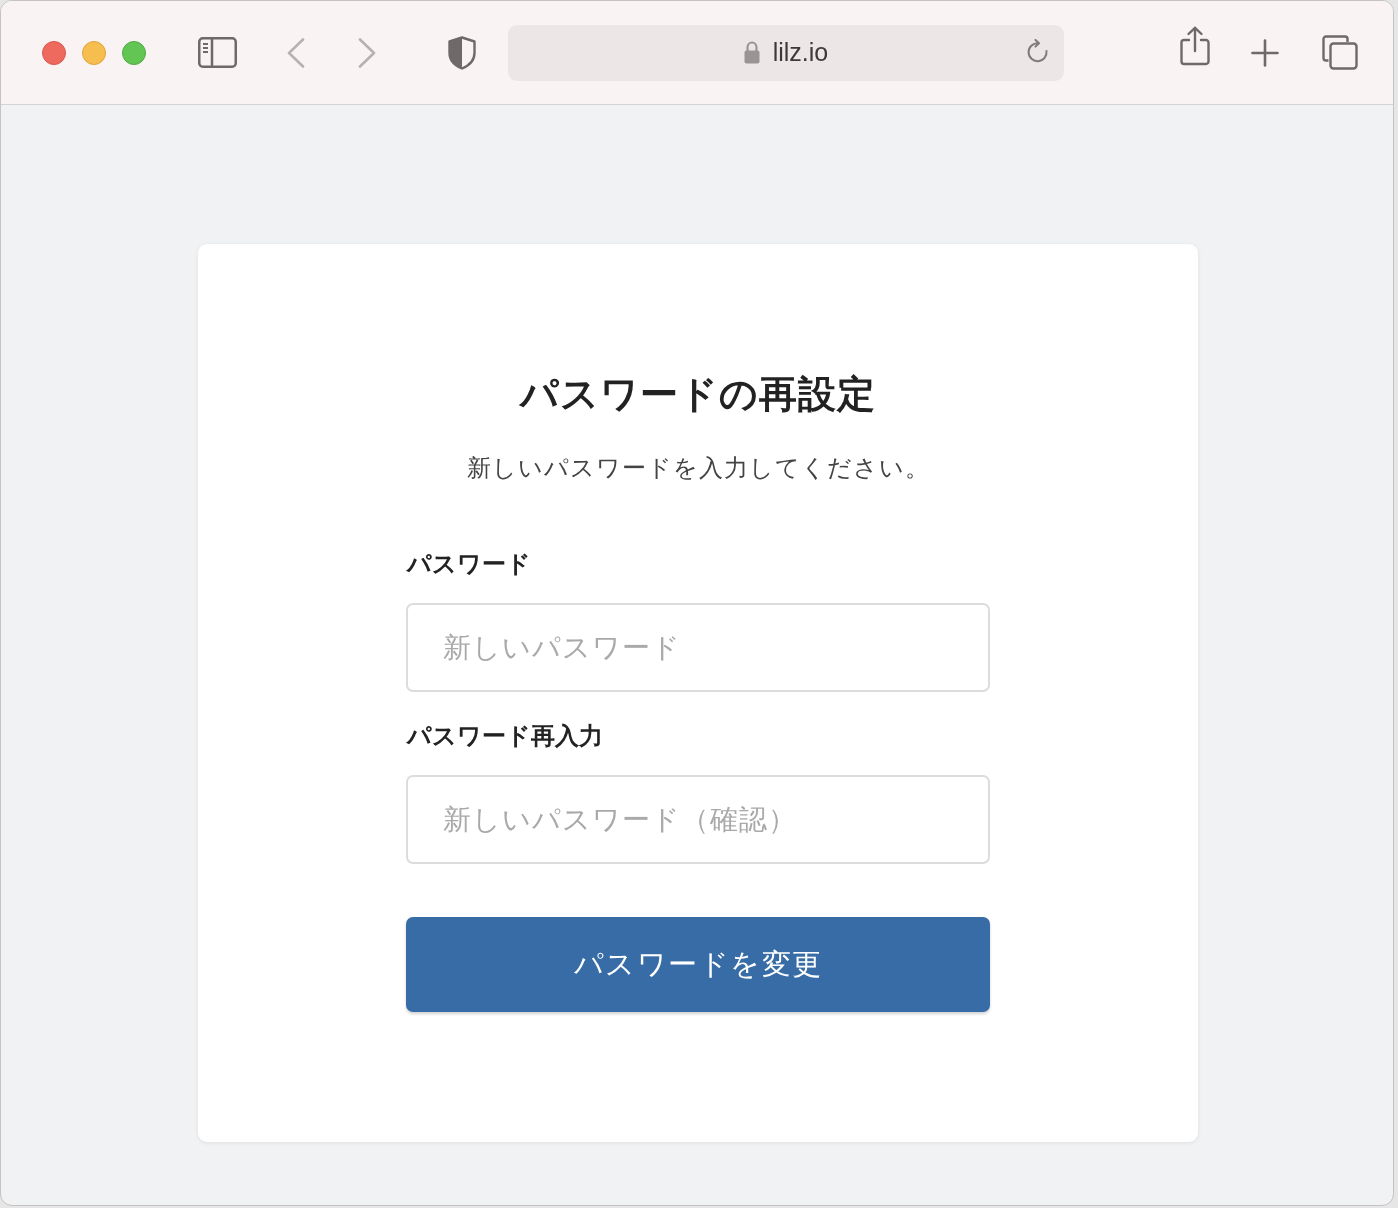 The image size is (1398, 1208). I want to click on instruction-text: 新しいパスワードを入力してください。, so click(698, 468).